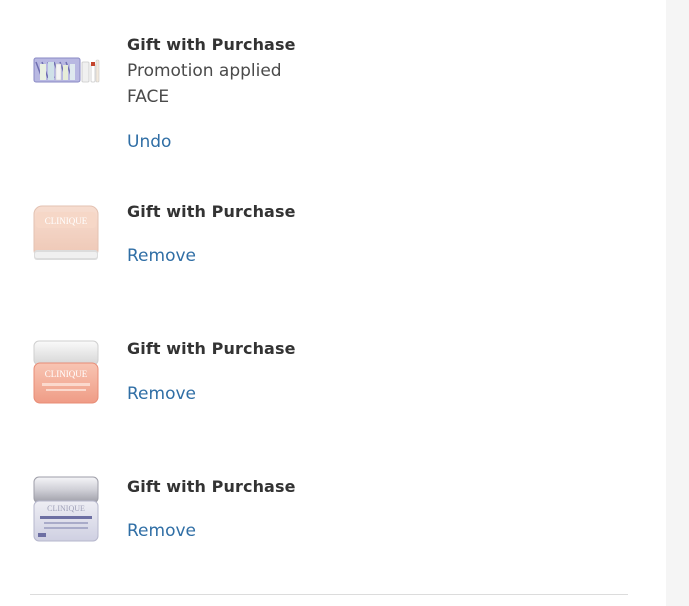 The width and height of the screenshot is (689, 606). I want to click on promotion-category: FACE, so click(148, 97).